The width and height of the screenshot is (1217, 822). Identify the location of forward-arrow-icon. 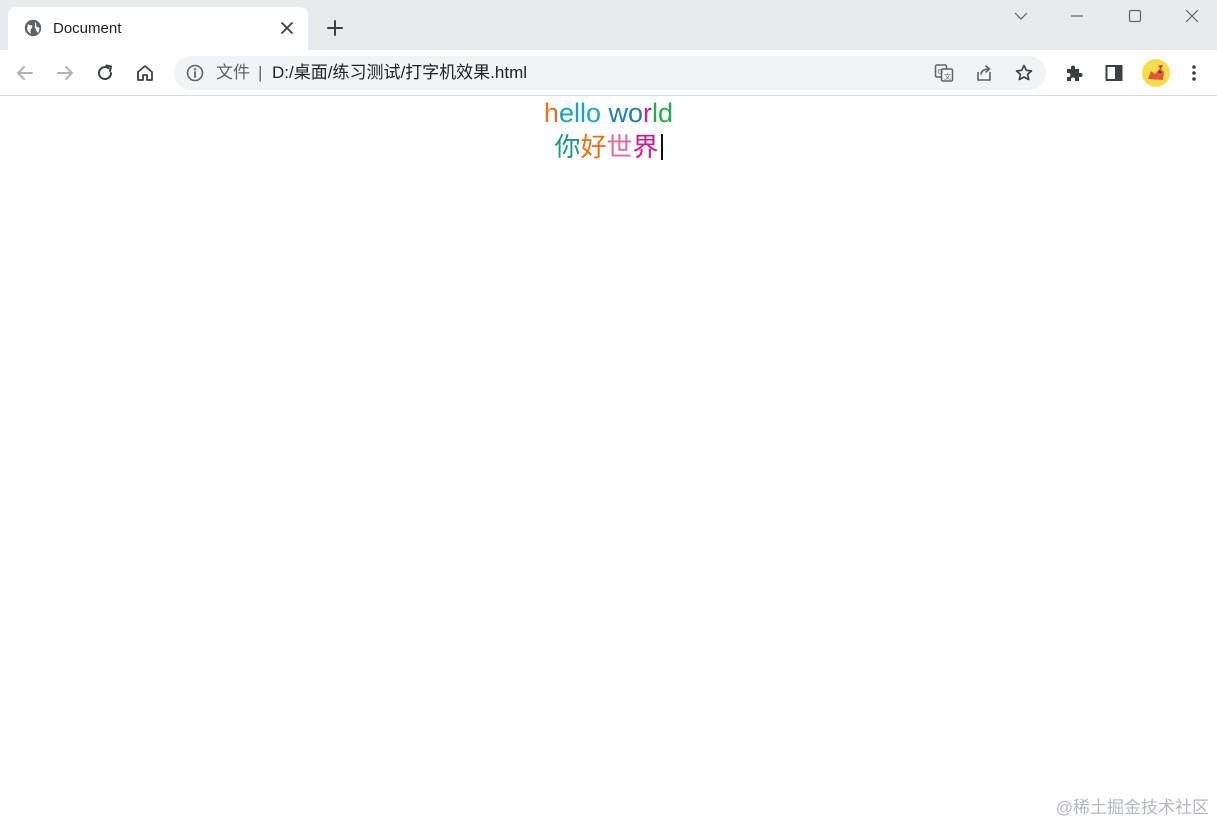
(65, 73).